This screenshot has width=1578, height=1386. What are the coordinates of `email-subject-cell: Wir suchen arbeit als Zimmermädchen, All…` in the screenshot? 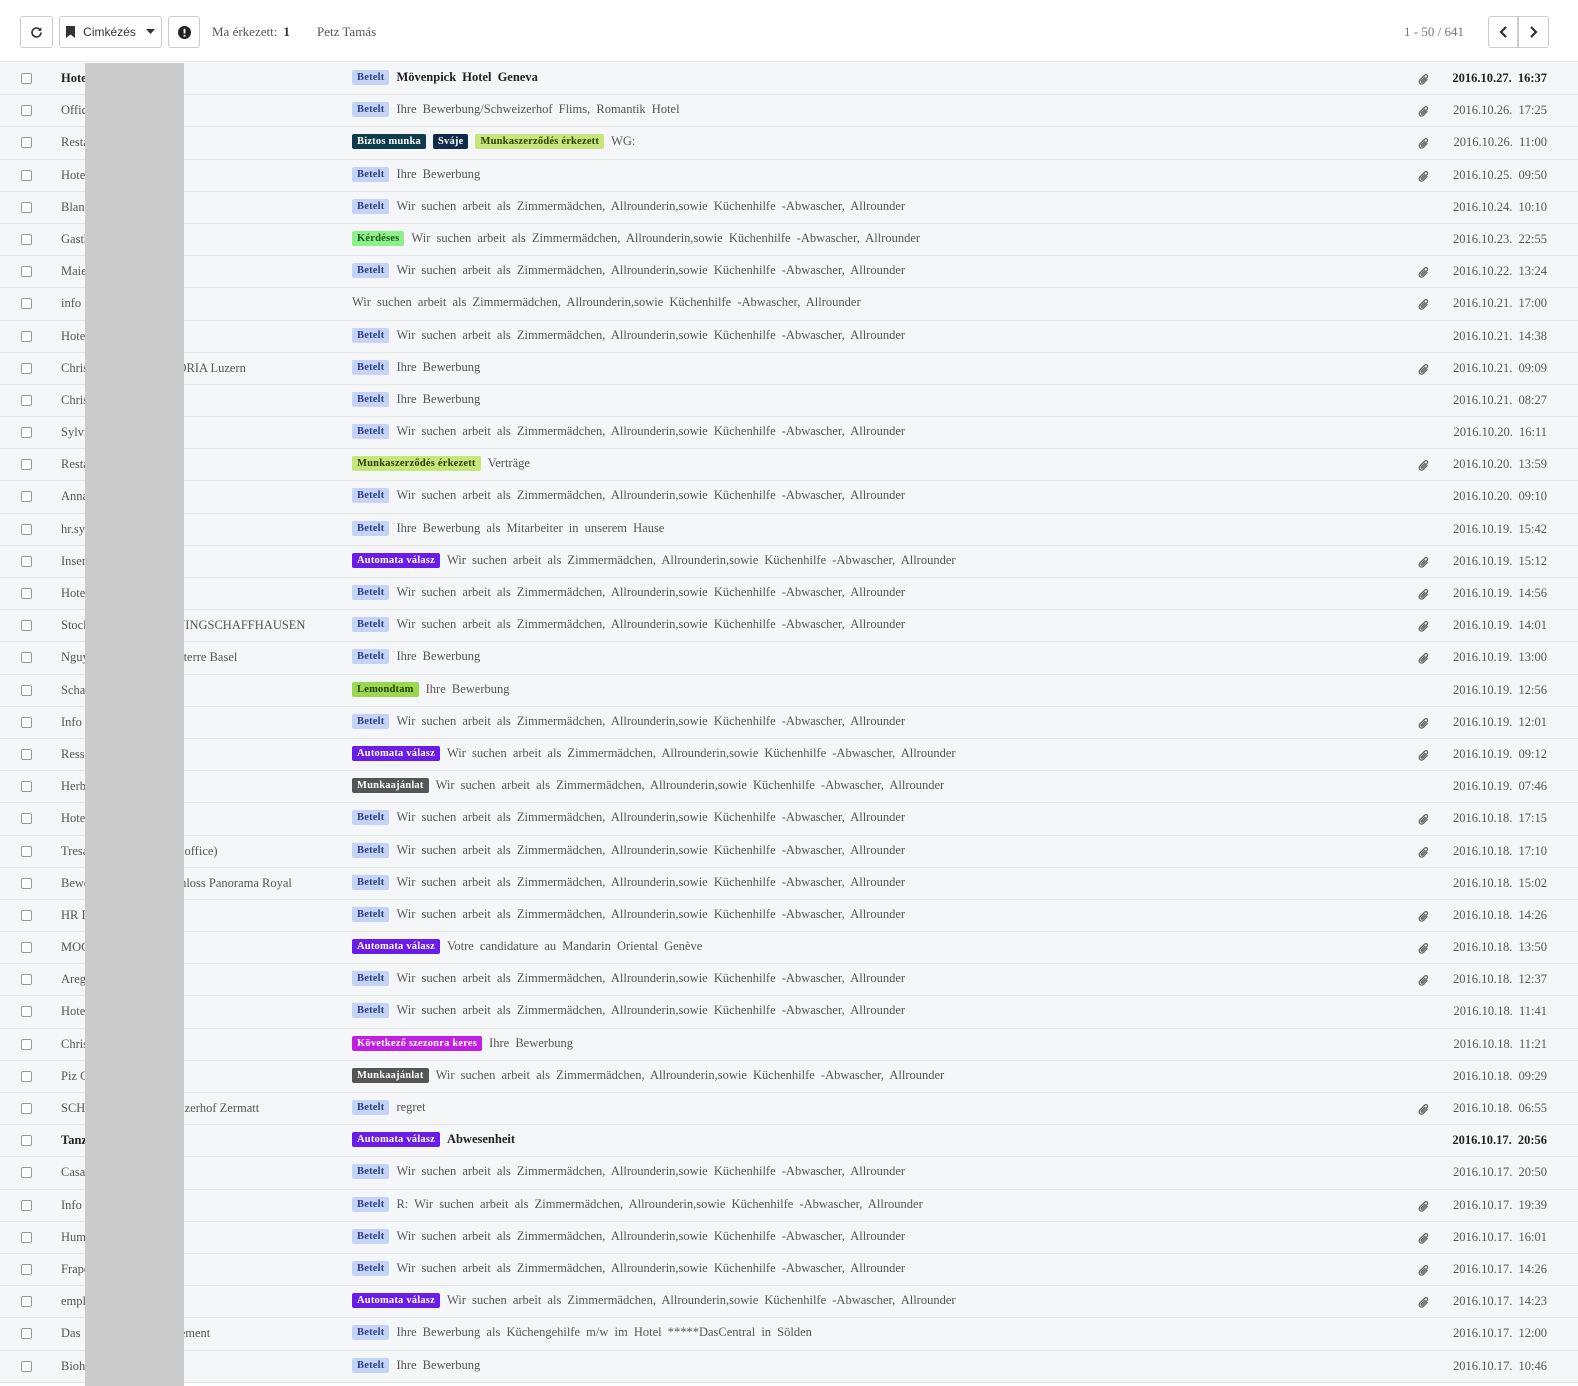 It's located at (872, 302).